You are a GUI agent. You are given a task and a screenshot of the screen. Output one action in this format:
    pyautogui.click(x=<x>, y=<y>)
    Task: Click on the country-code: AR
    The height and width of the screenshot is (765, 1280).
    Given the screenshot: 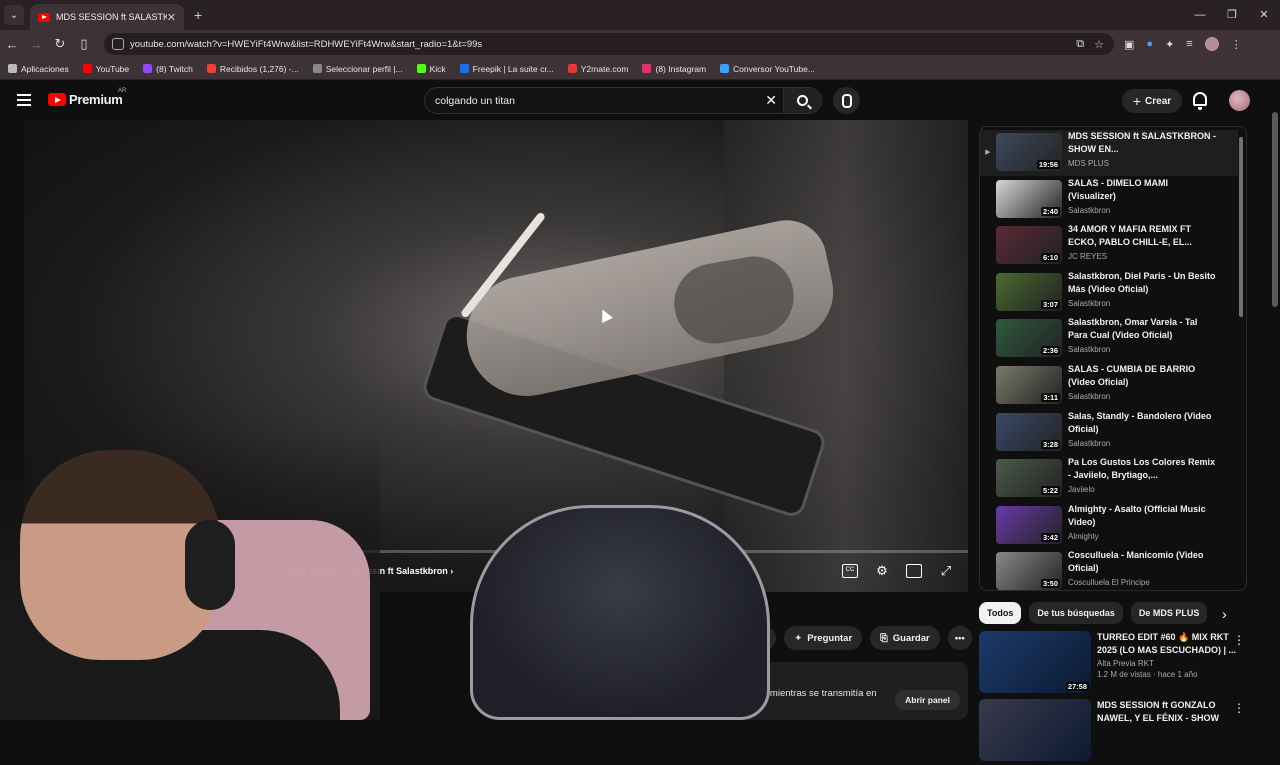 What is the action you would take?
    pyautogui.click(x=122, y=91)
    